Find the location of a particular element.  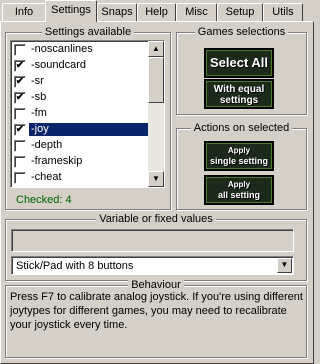

list-item: -frameskip is located at coordinates (81, 162).